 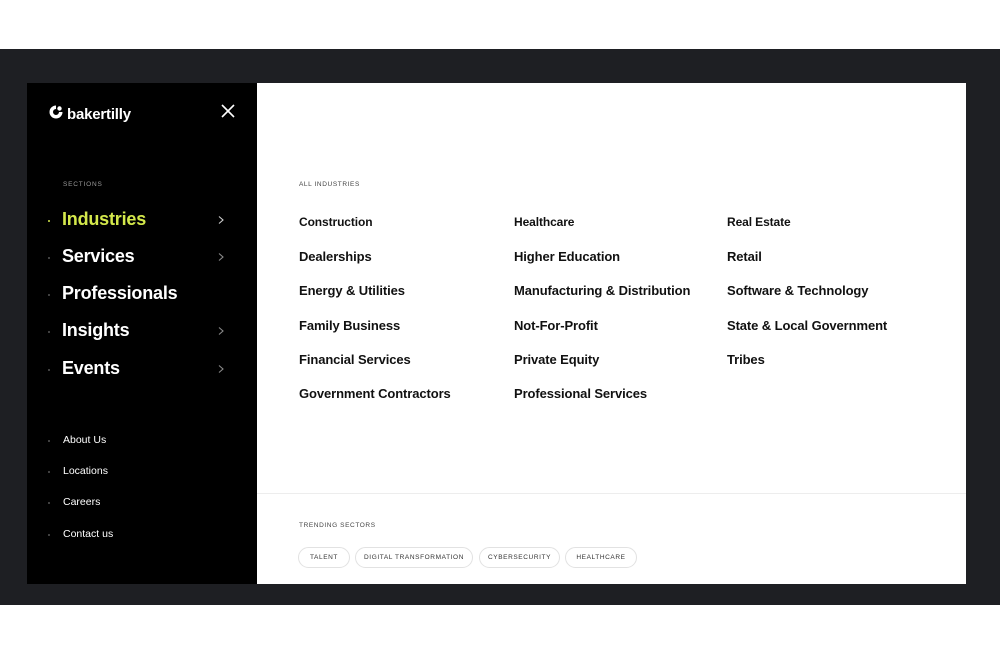 I want to click on nav-label: Services, so click(x=98, y=256).